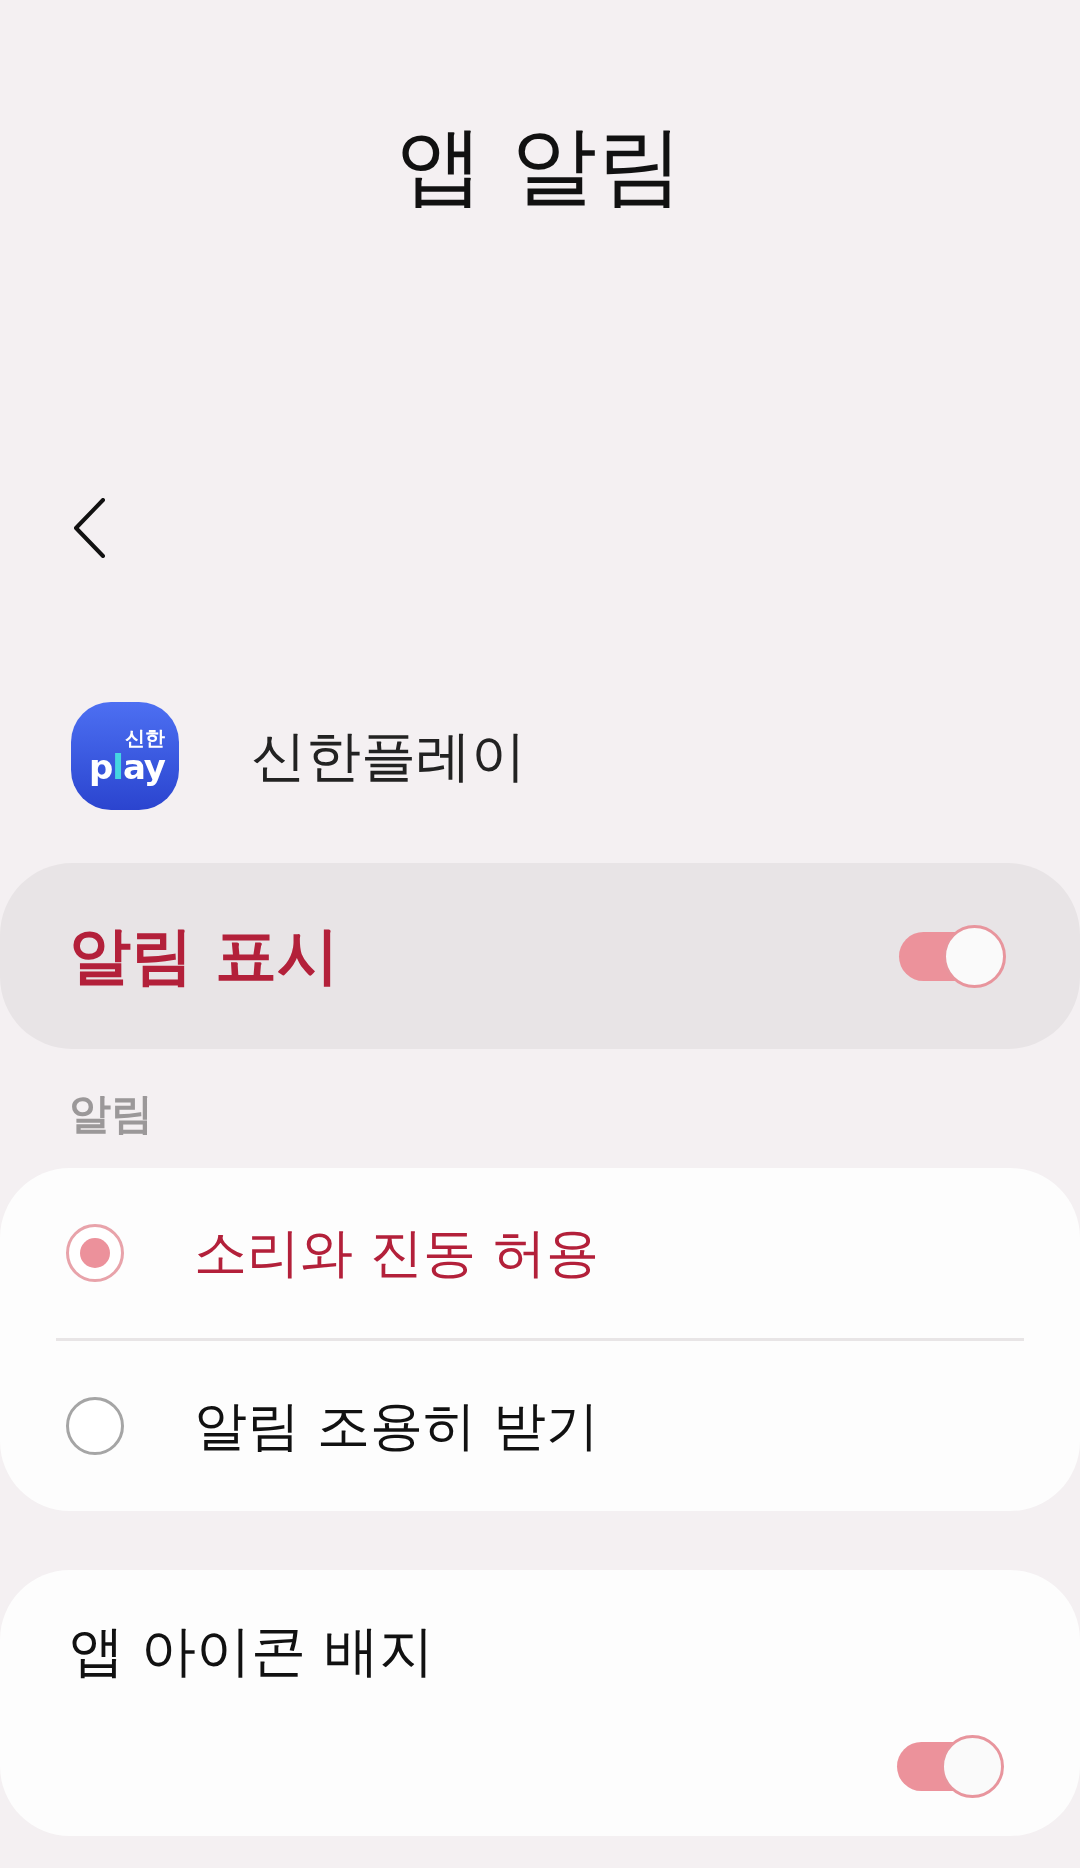 Image resolution: width=1080 pixels, height=1868 pixels. Describe the element at coordinates (396, 1426) in the screenshot. I see `option-label: 알림 조용히 받기` at that location.